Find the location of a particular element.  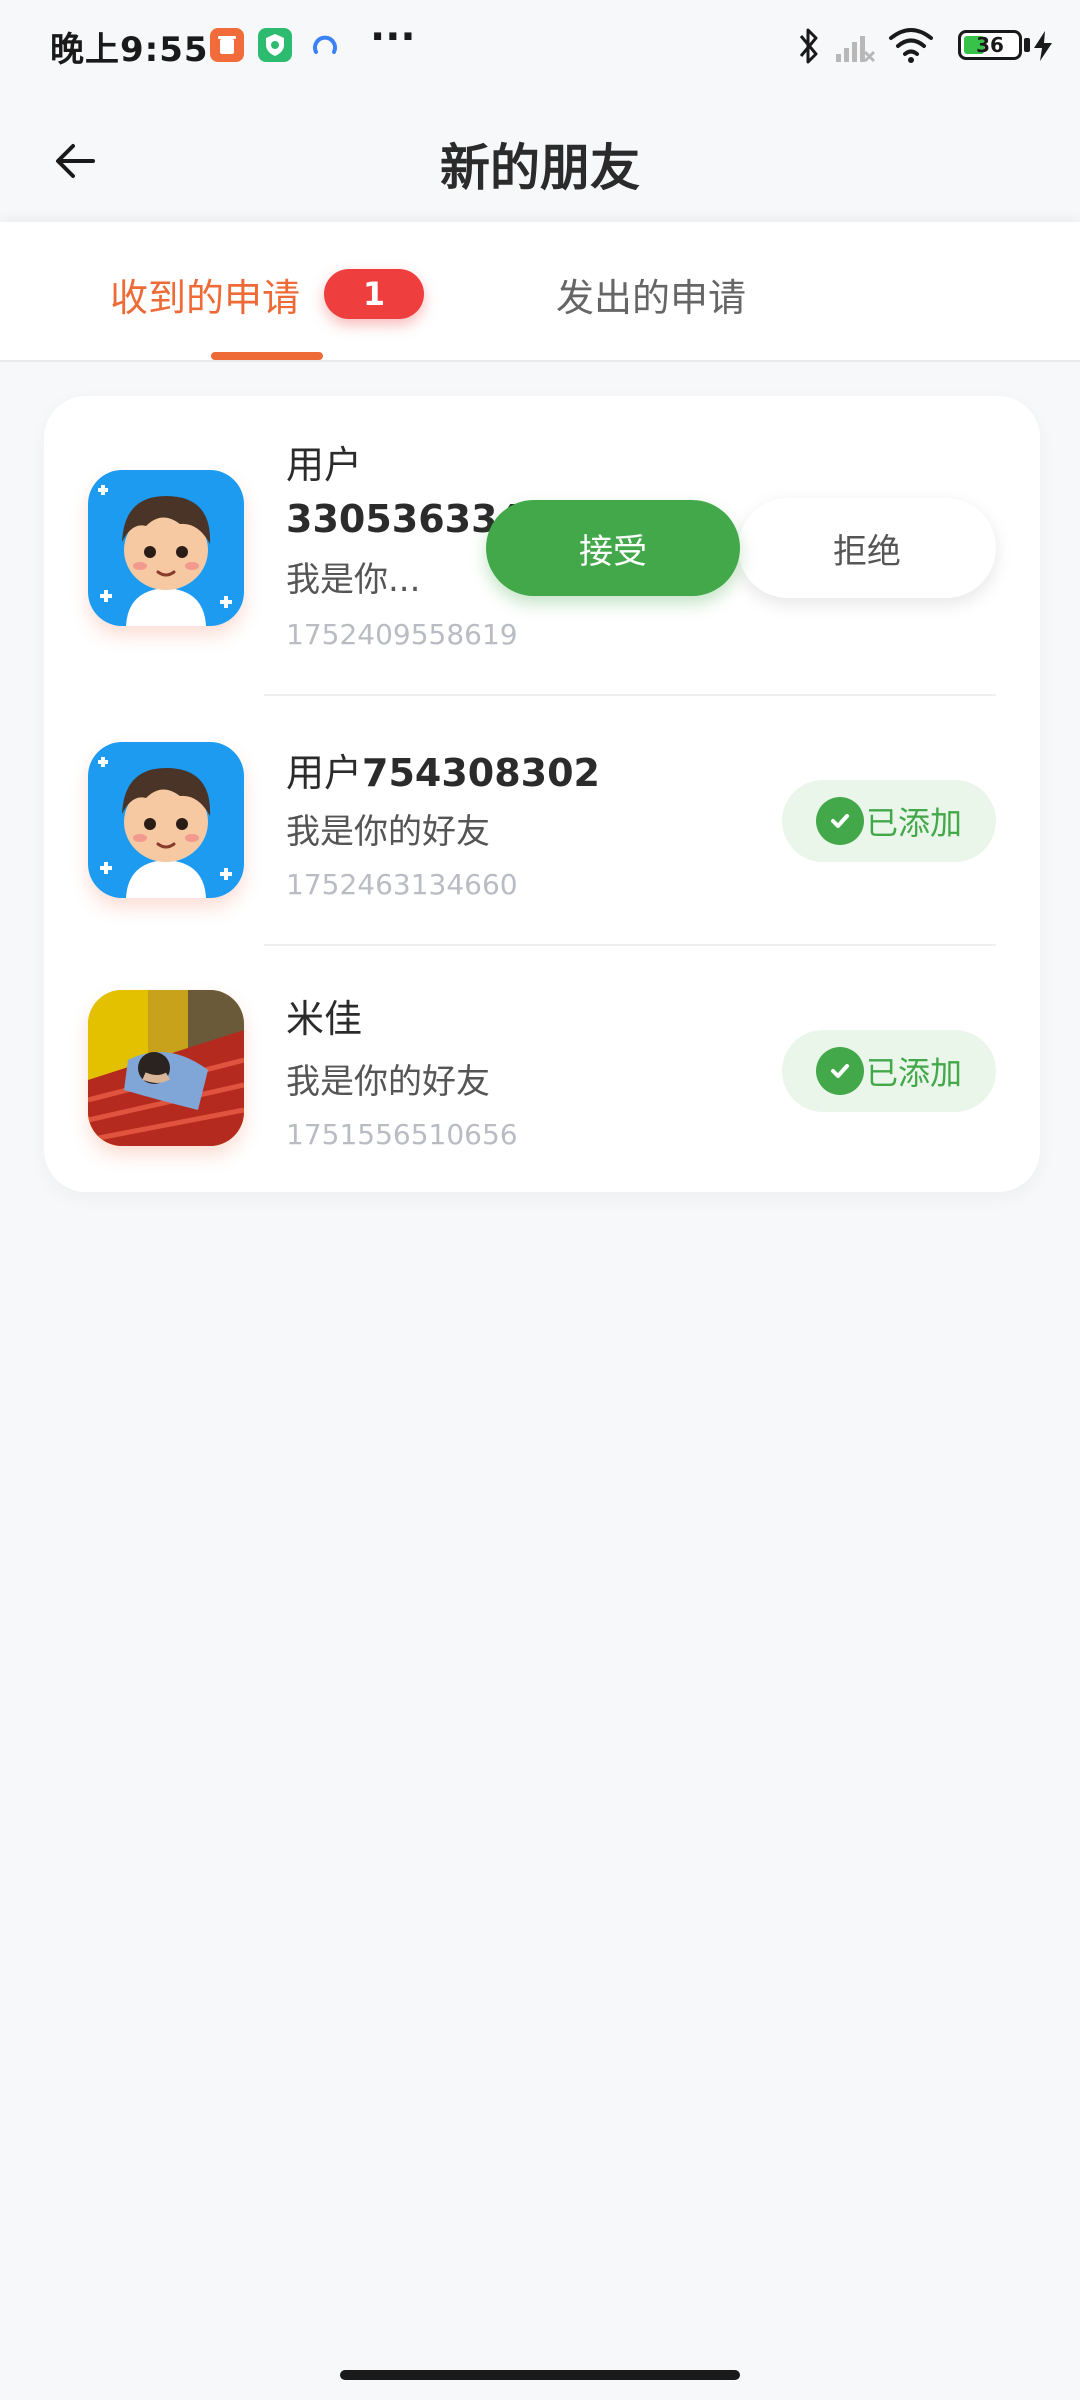

list-item: 米佳 我是你的好友 1751556510656 已添加 is located at coordinates (542, 1069).